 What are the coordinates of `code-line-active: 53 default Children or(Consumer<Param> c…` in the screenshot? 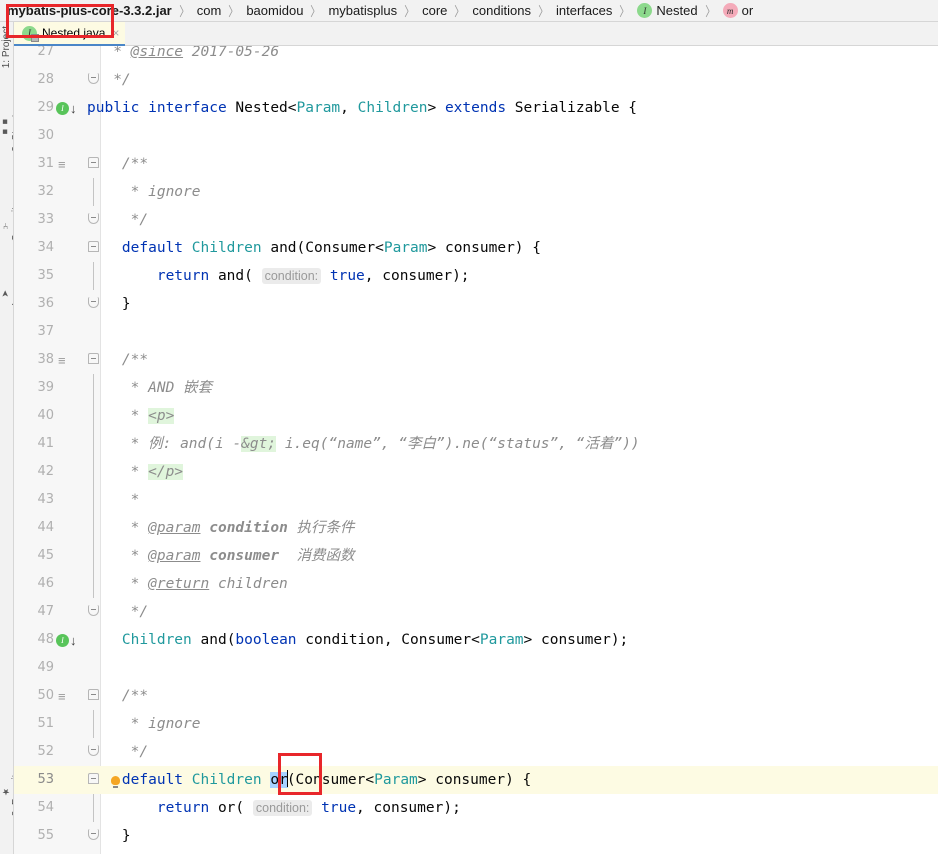 It's located at (476, 780).